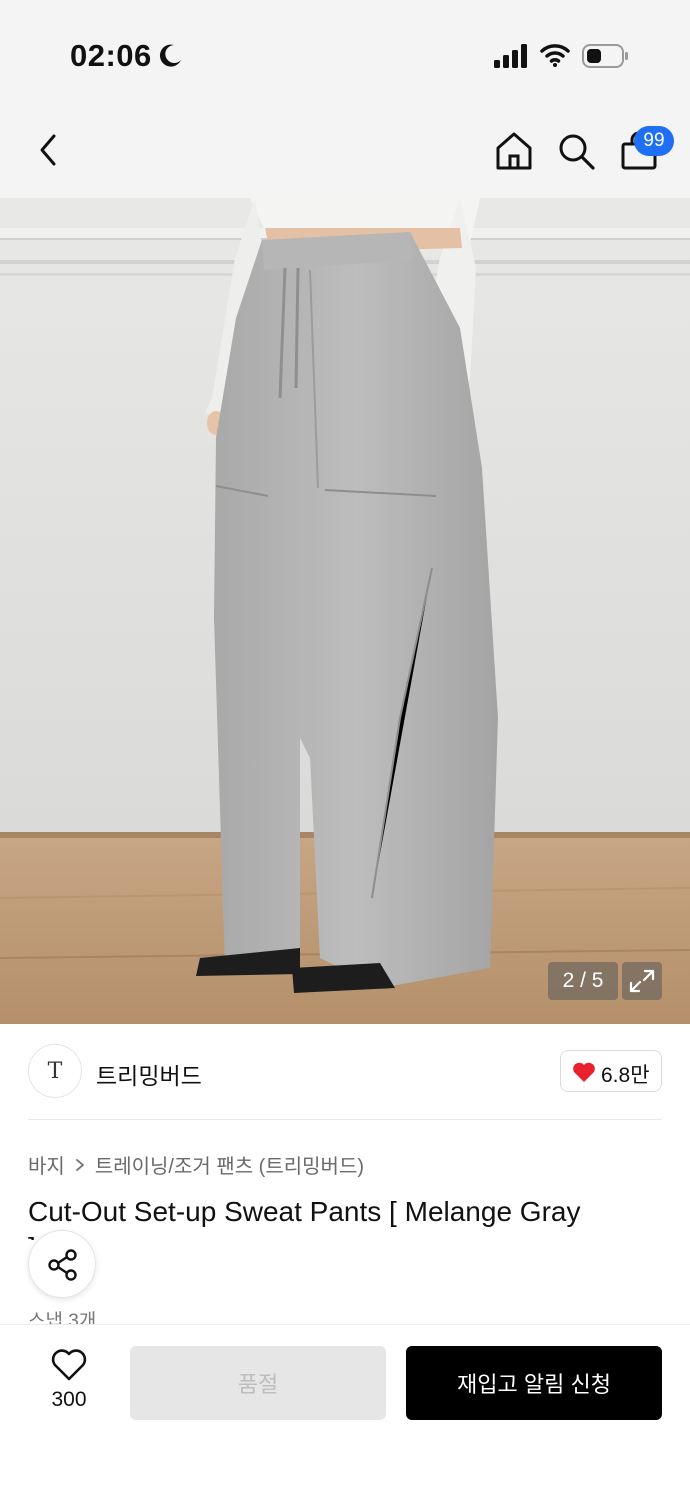 Image resolution: width=690 pixels, height=1500 pixels. I want to click on wishlist-count: 300, so click(69, 1399).